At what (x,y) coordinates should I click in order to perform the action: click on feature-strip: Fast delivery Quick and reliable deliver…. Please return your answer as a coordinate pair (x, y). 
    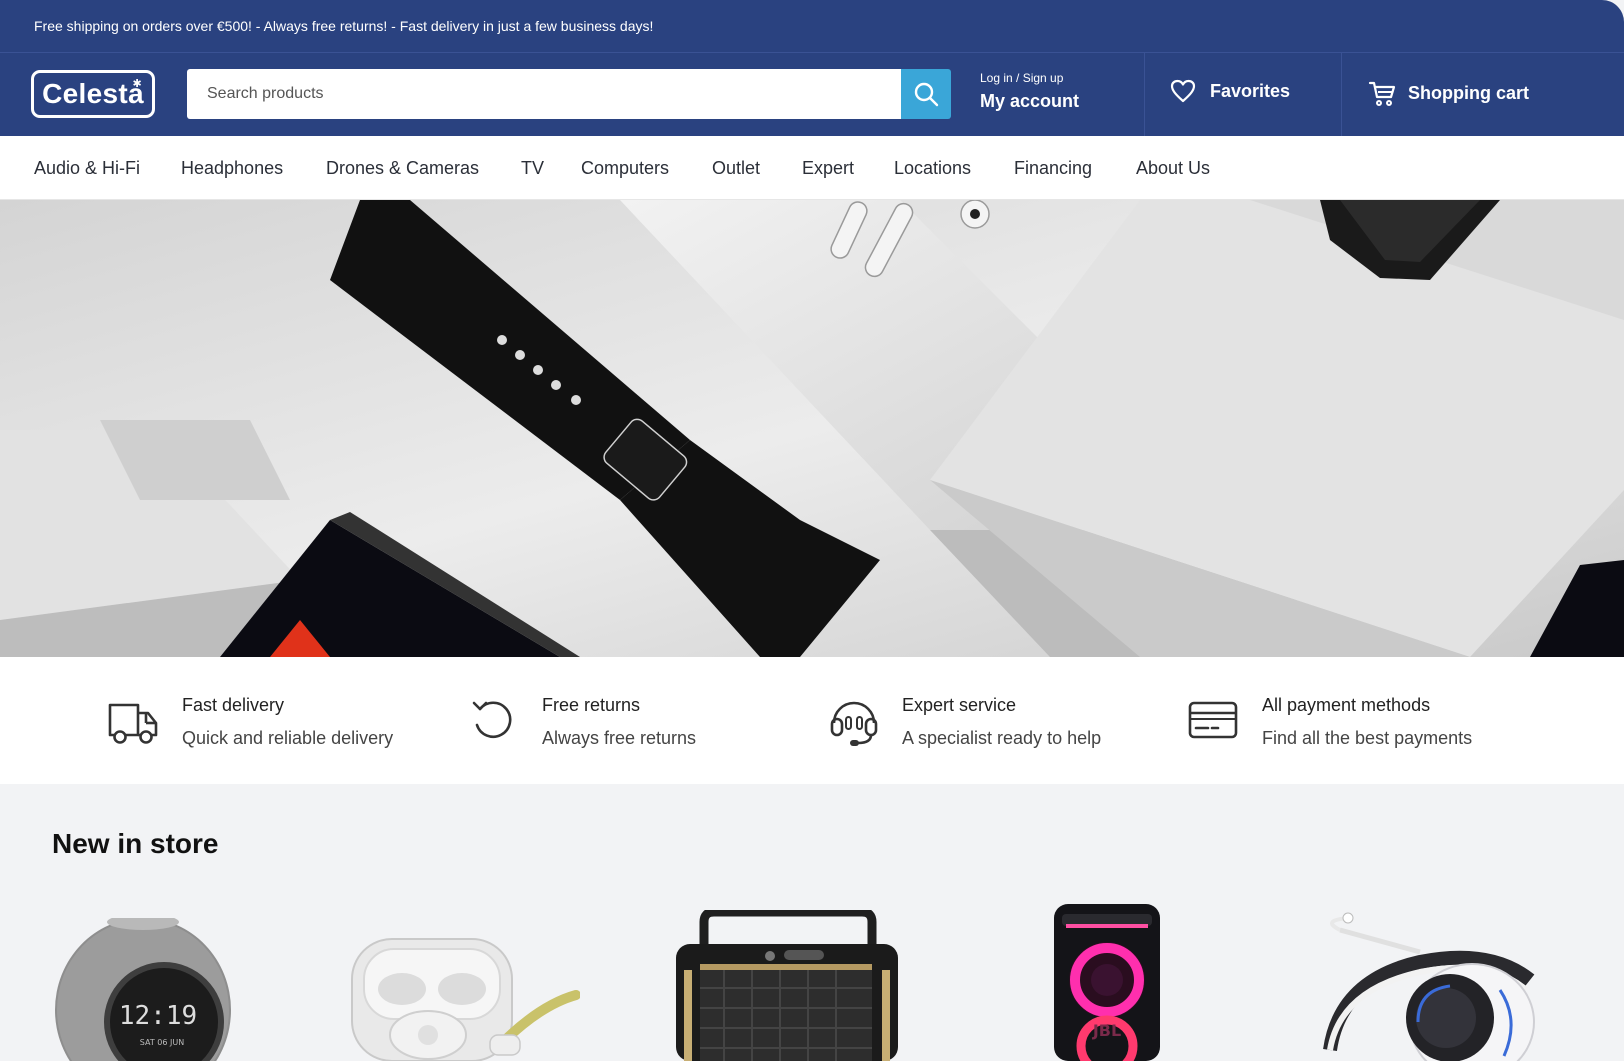
    Looking at the image, I should click on (812, 720).